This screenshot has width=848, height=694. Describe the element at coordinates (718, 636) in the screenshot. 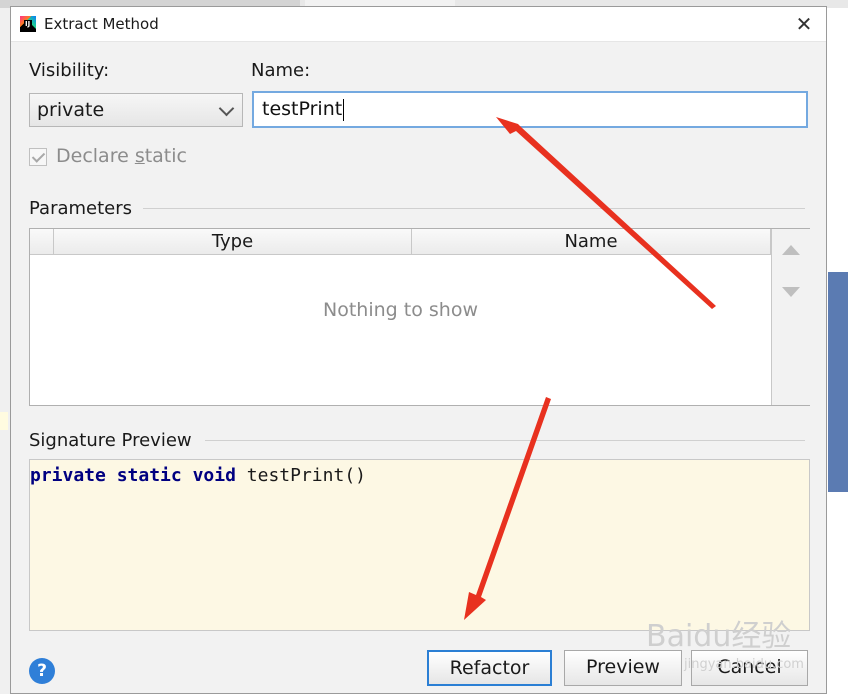

I see `watermark-logo-text: Baidu经验` at that location.